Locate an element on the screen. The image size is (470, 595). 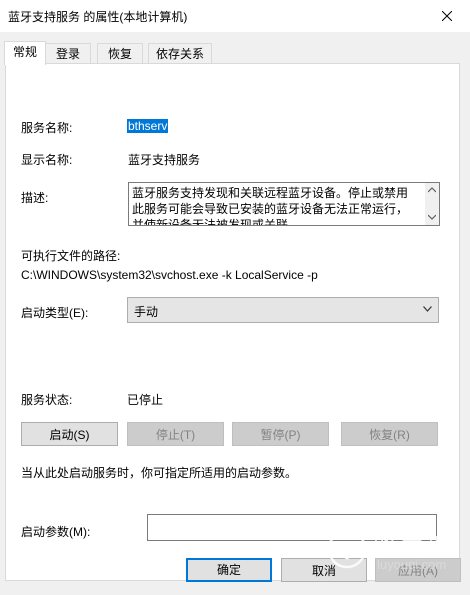
service-name-value: bthserv is located at coordinates (148, 126).